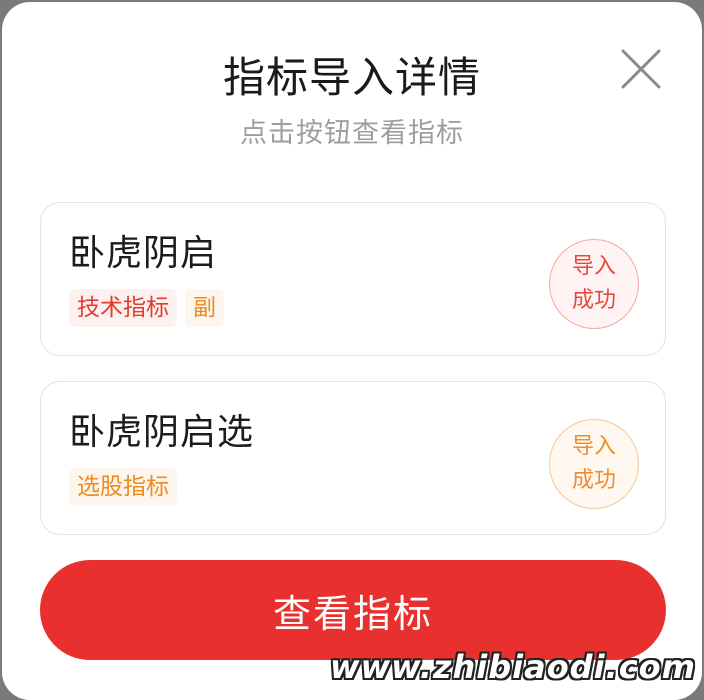  What do you see at coordinates (353, 610) in the screenshot?
I see `view-indicators-button: 查看指标` at bounding box center [353, 610].